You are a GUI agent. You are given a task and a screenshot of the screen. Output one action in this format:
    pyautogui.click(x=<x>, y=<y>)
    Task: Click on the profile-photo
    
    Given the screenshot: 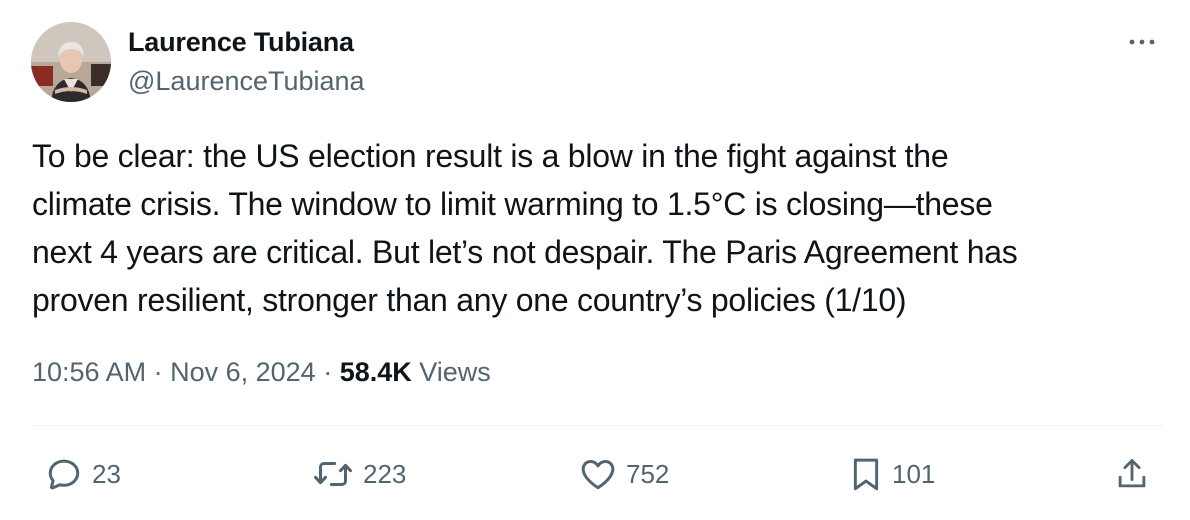 What is the action you would take?
    pyautogui.click(x=71, y=62)
    